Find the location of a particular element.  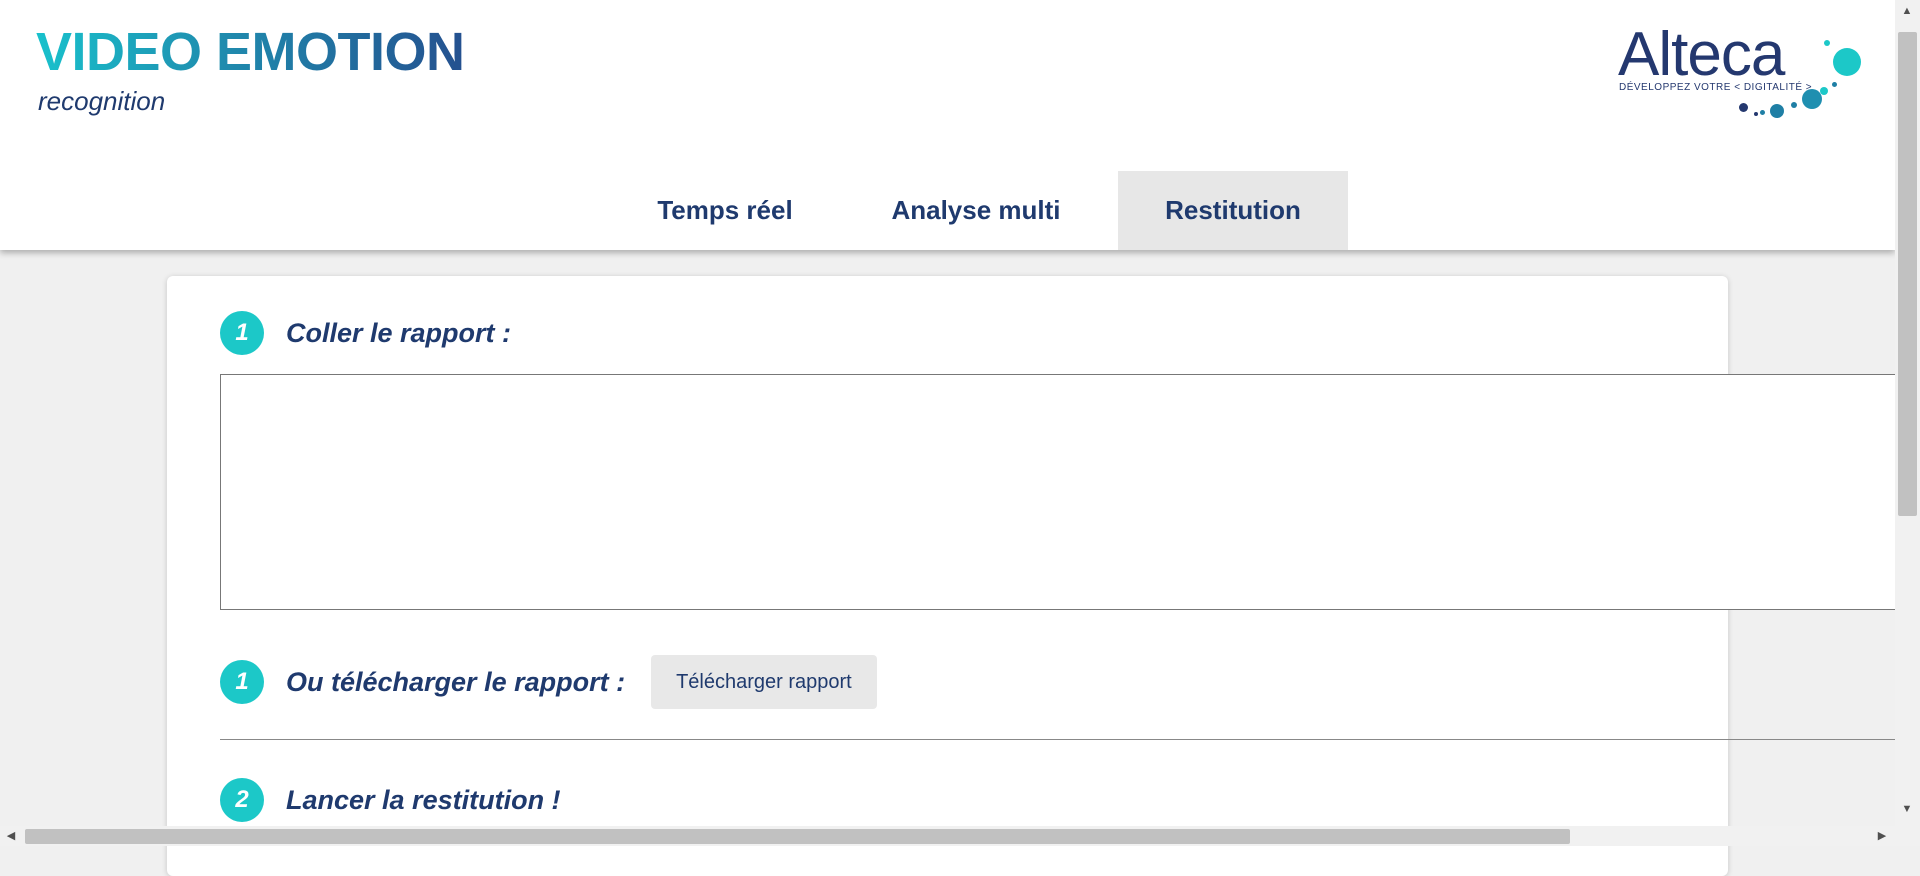

app-subtitle: recognition is located at coordinates (102, 101).